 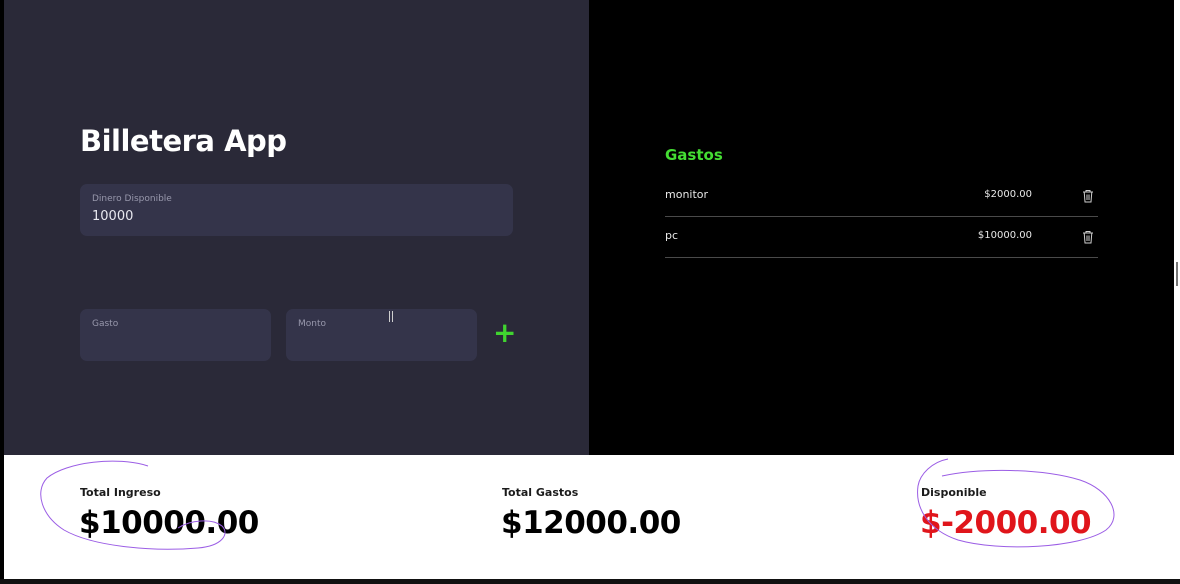 What do you see at coordinates (590, 581) in the screenshot?
I see `taskbar-strip` at bounding box center [590, 581].